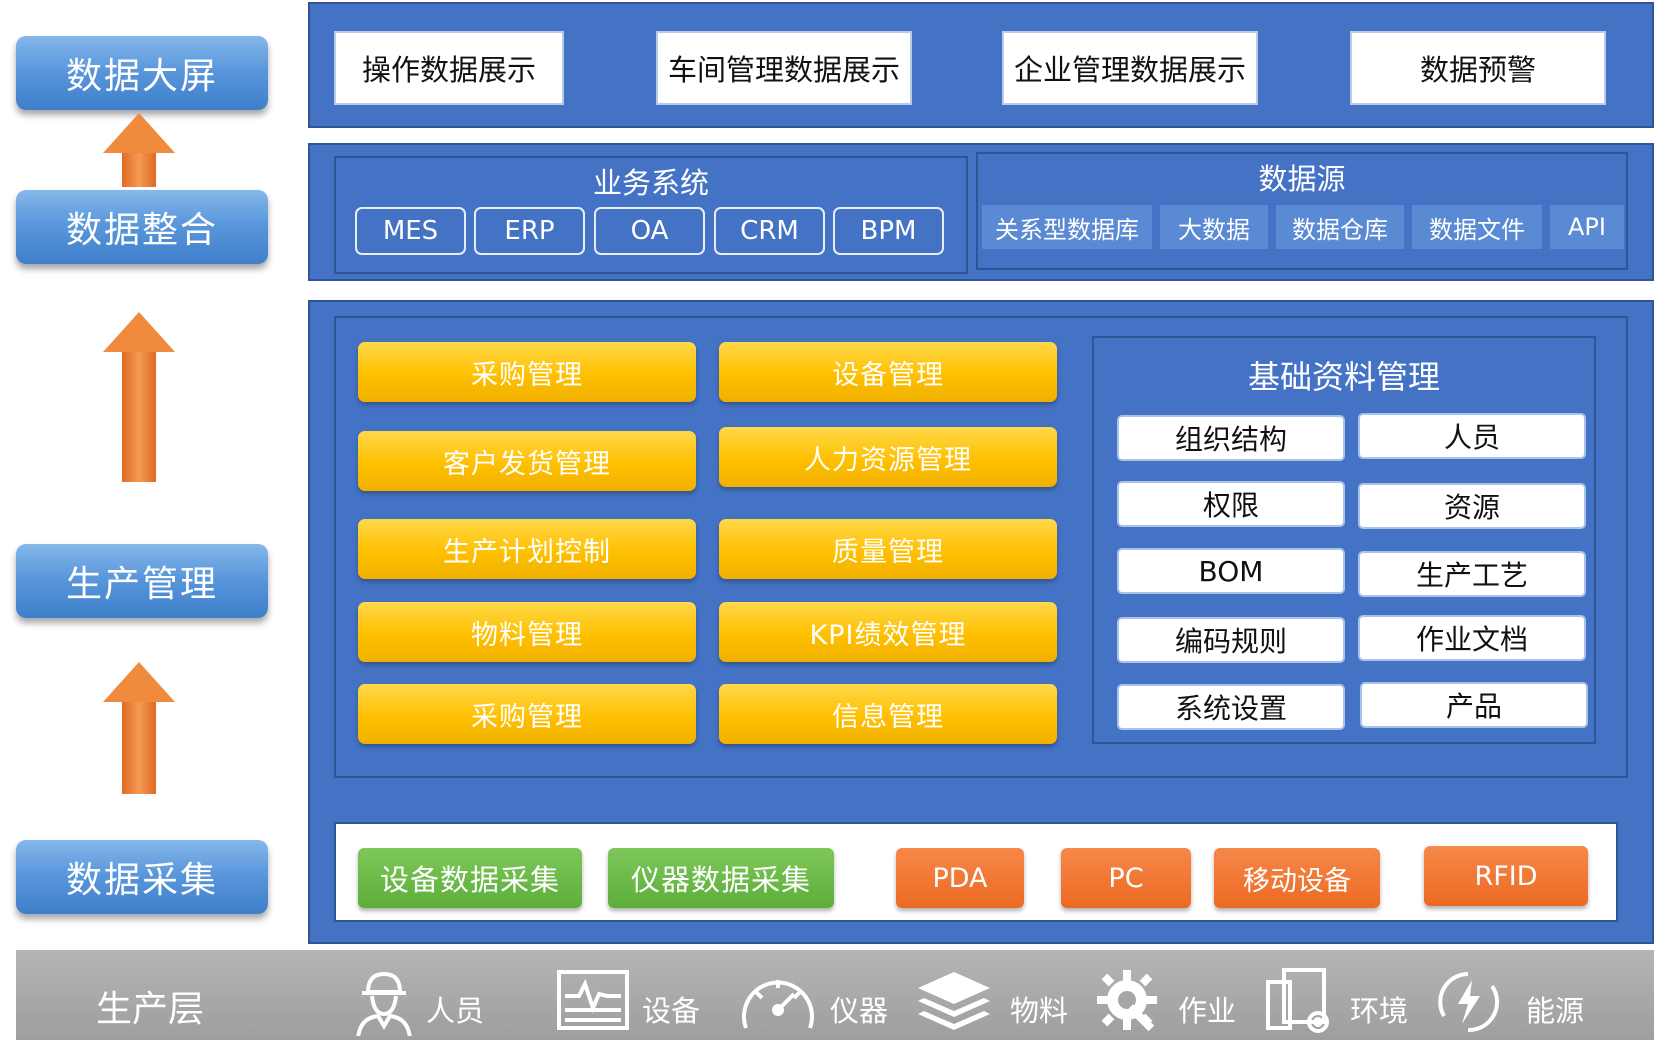 This screenshot has height=1040, width=1654. Describe the element at coordinates (141, 584) in the screenshot. I see `stage-label: 生产管理` at that location.